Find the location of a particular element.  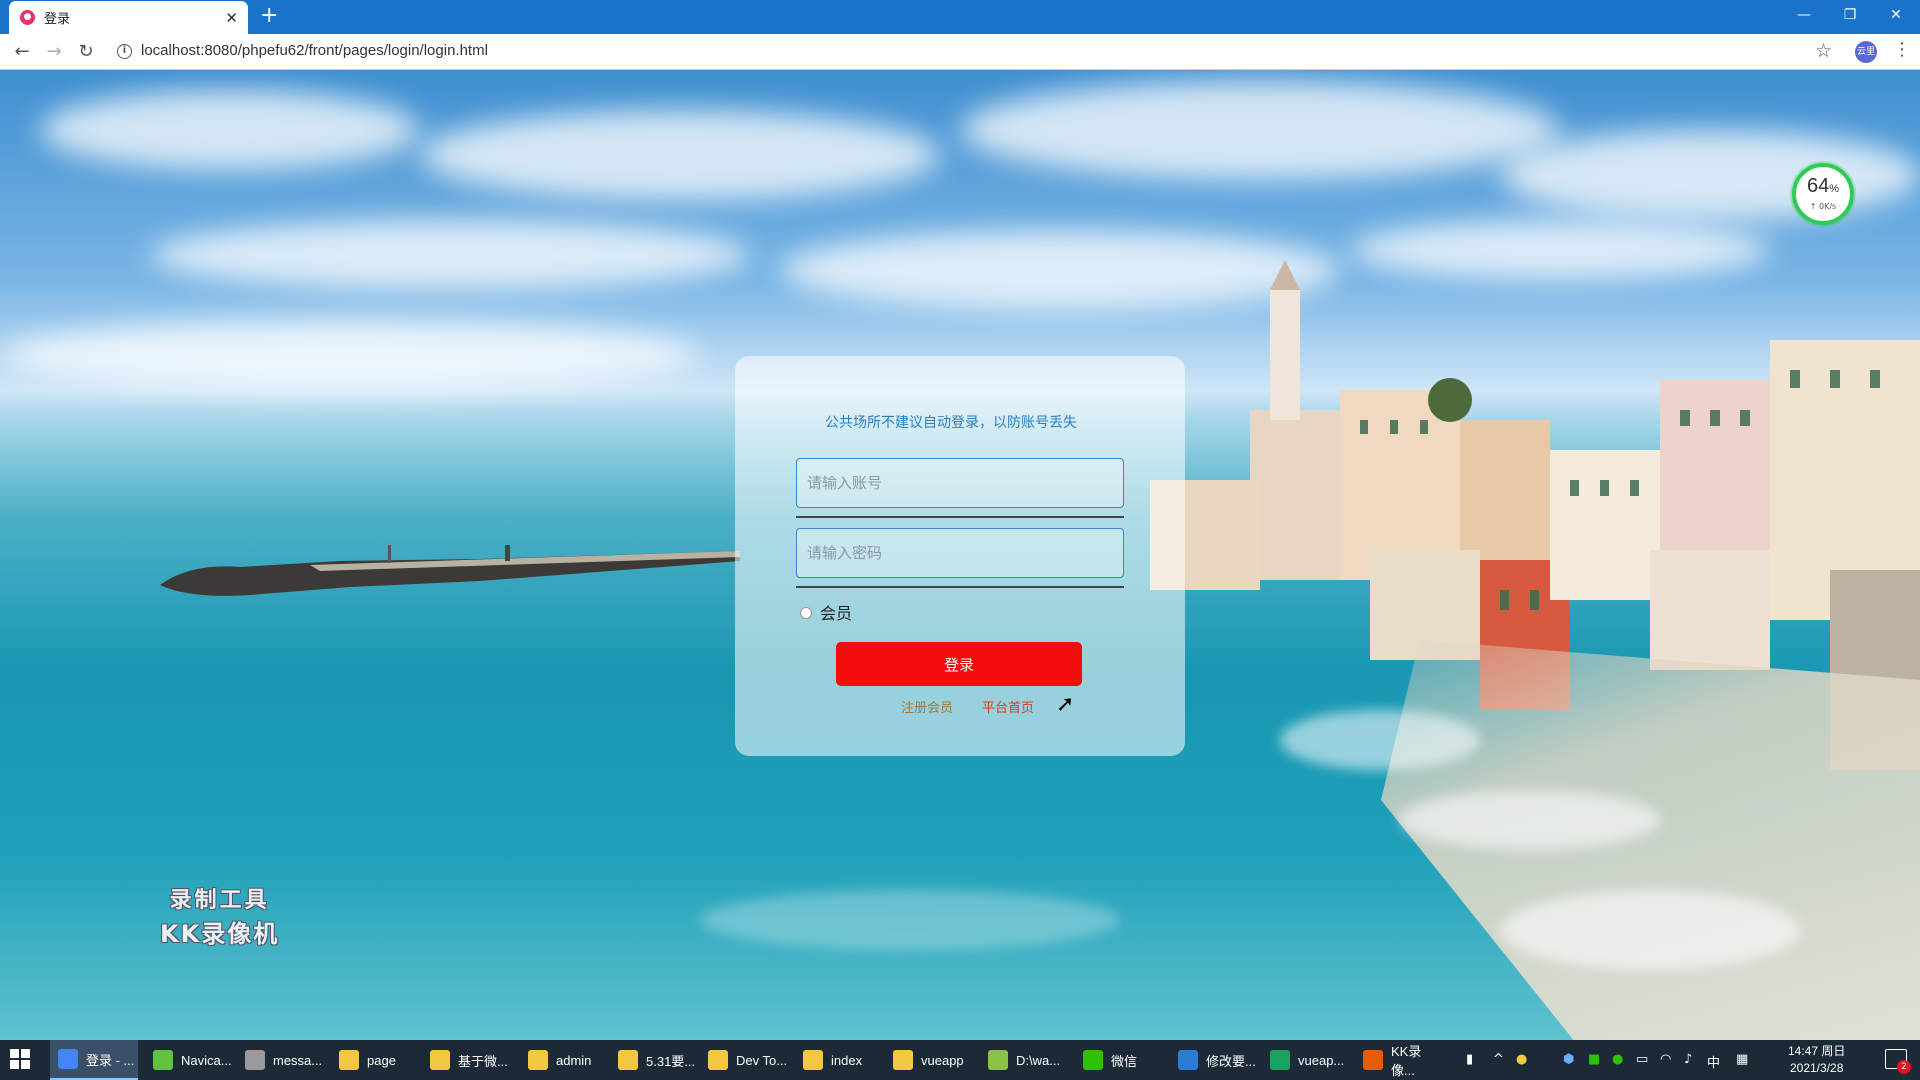

tray-network-icon: ▭ is located at coordinates (1642, 1059).